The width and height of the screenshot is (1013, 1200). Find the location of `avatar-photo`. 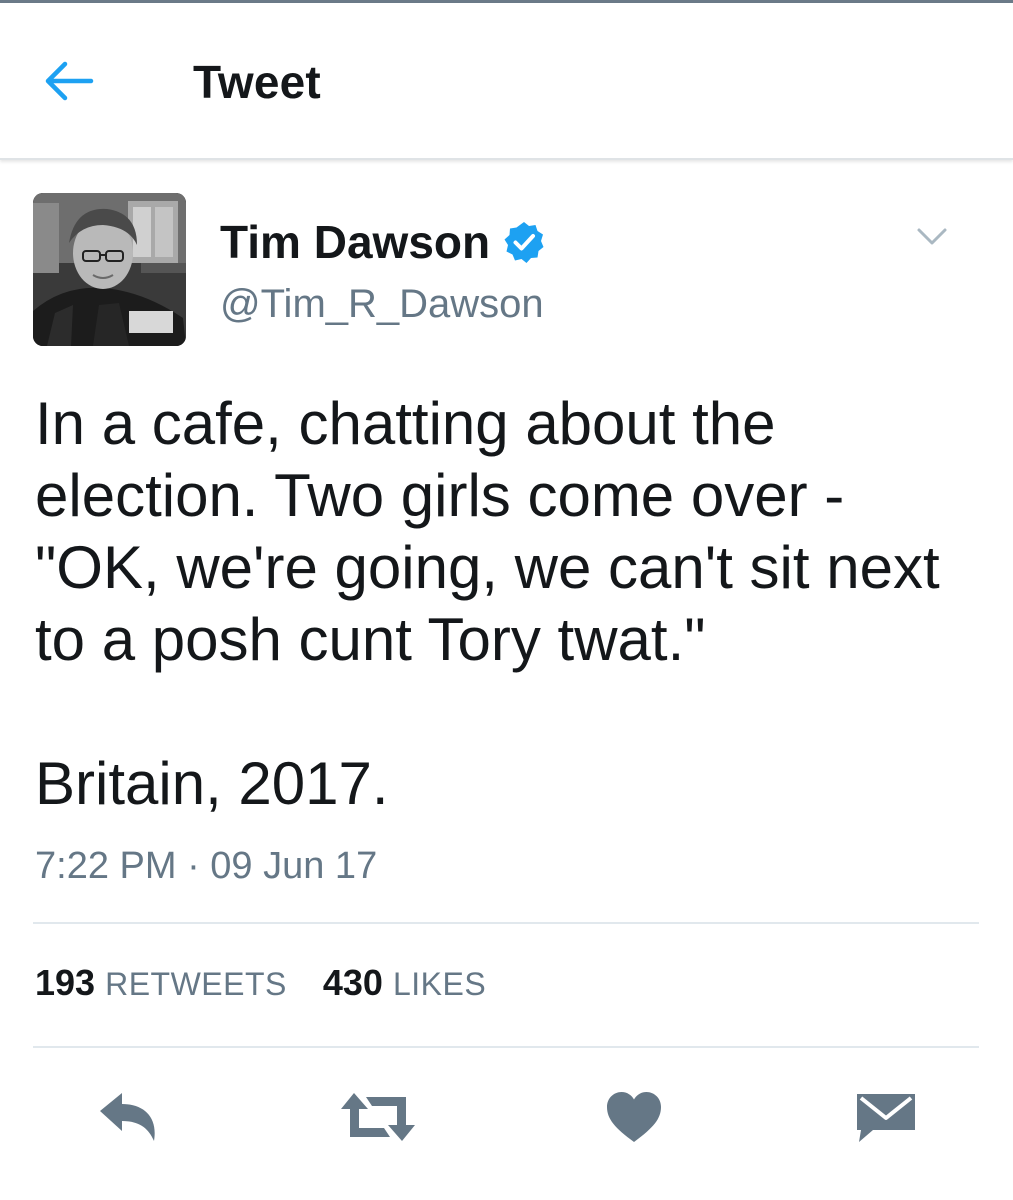

avatar-photo is located at coordinates (109, 269).